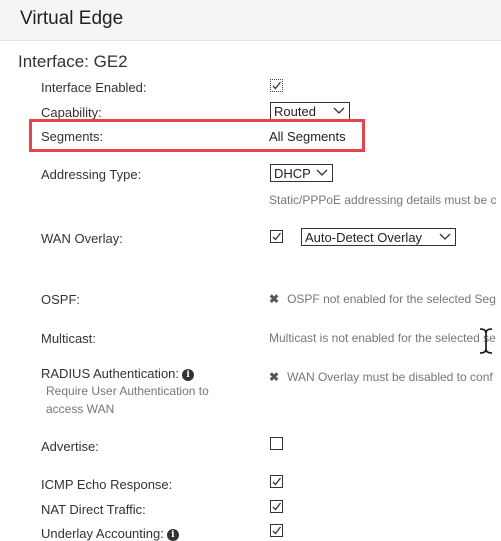  Describe the element at coordinates (110, 373) in the screenshot. I see `radius-label-text: RADIUS Authentication:` at that location.